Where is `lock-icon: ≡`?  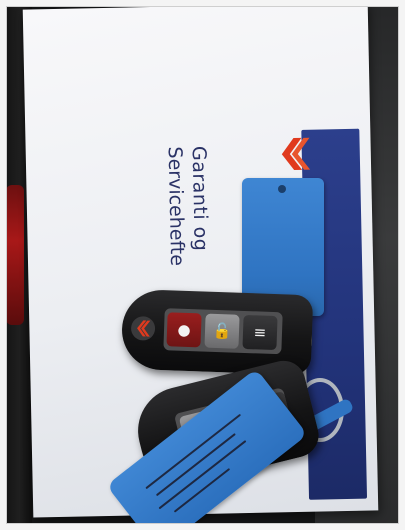 lock-icon: ≡ is located at coordinates (260, 332).